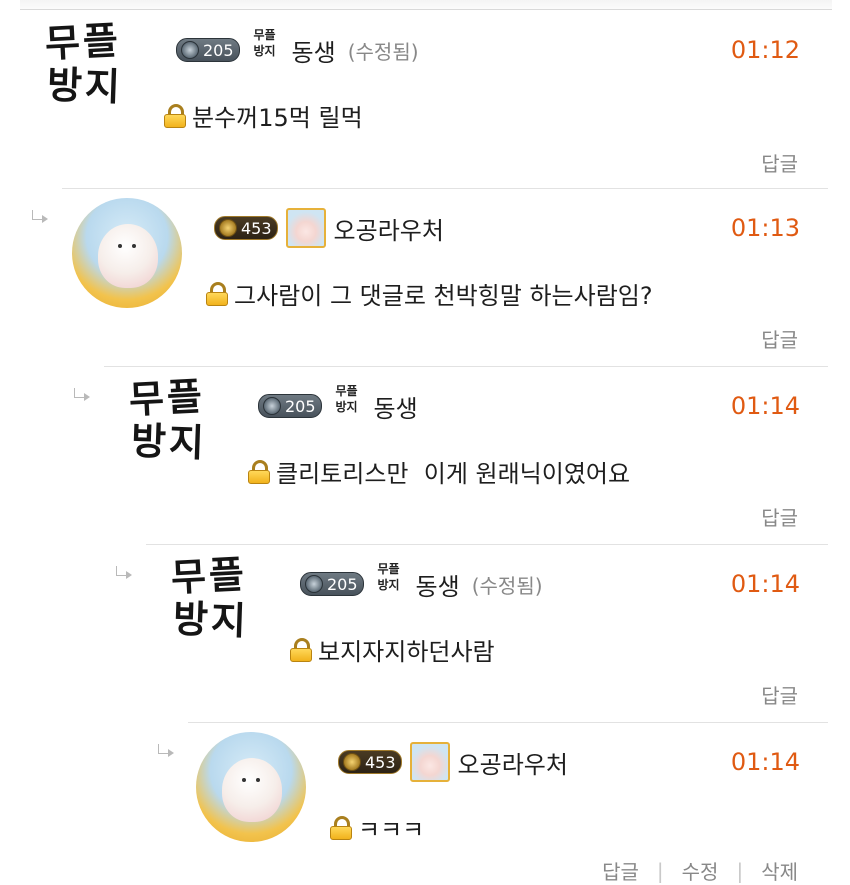 The width and height of the screenshot is (850, 885). Describe the element at coordinates (377, 827) in the screenshot. I see `comment-text: ㅋㅋㅋ` at that location.